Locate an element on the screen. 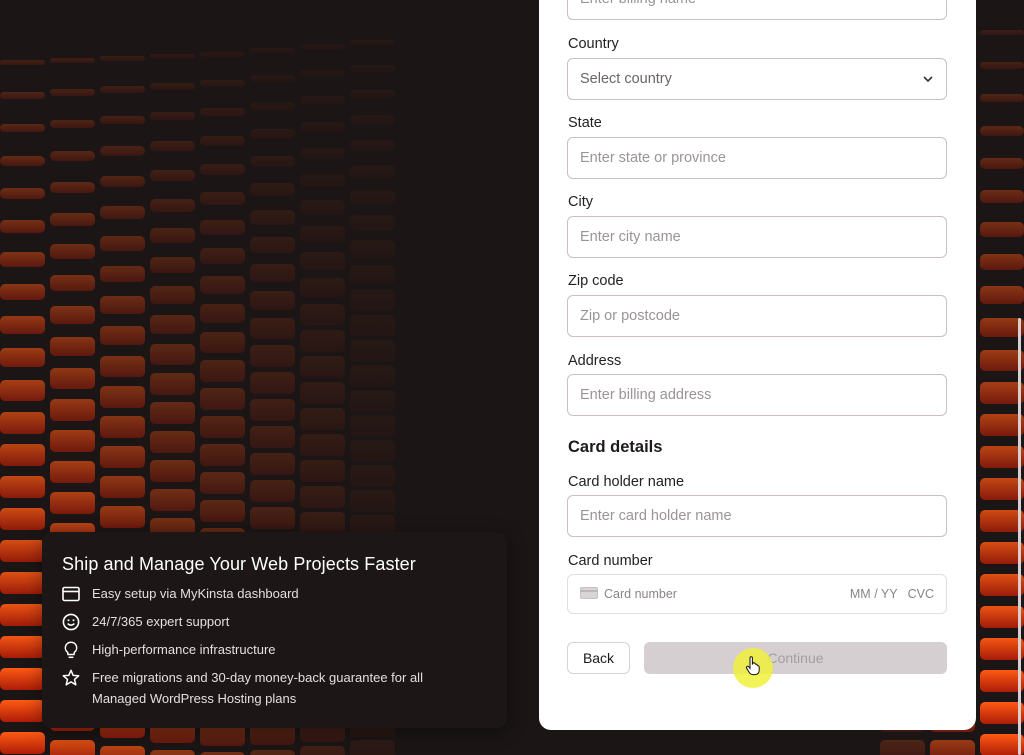  mouse-cursor-highlight is located at coordinates (753, 668).